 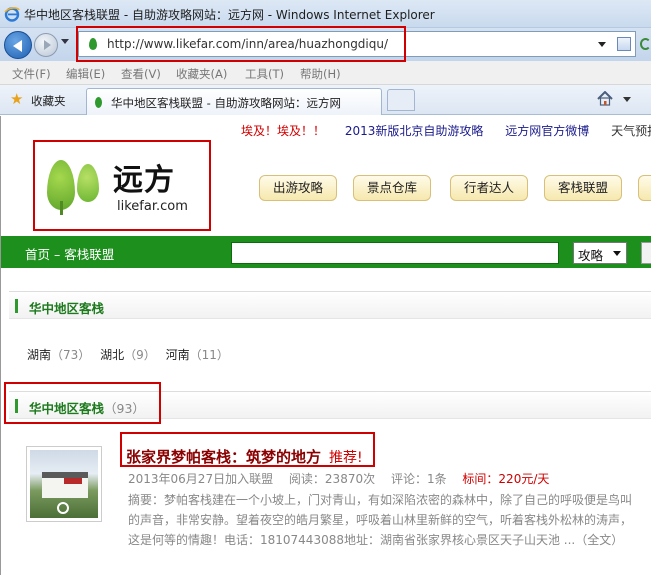 I want to click on region-link-henan: 河南（11）, so click(x=197, y=355).